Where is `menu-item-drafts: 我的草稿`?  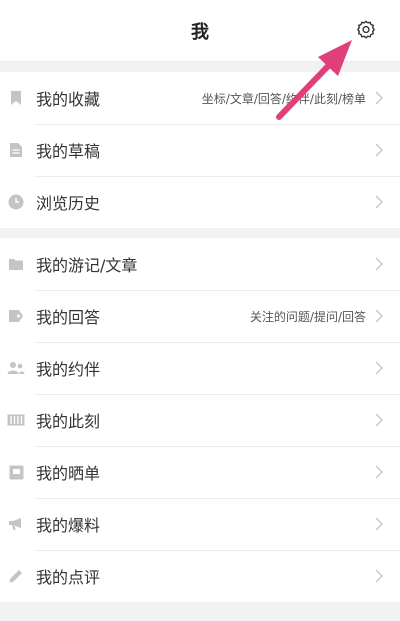 menu-item-drafts: 我的草稿 is located at coordinates (200, 150).